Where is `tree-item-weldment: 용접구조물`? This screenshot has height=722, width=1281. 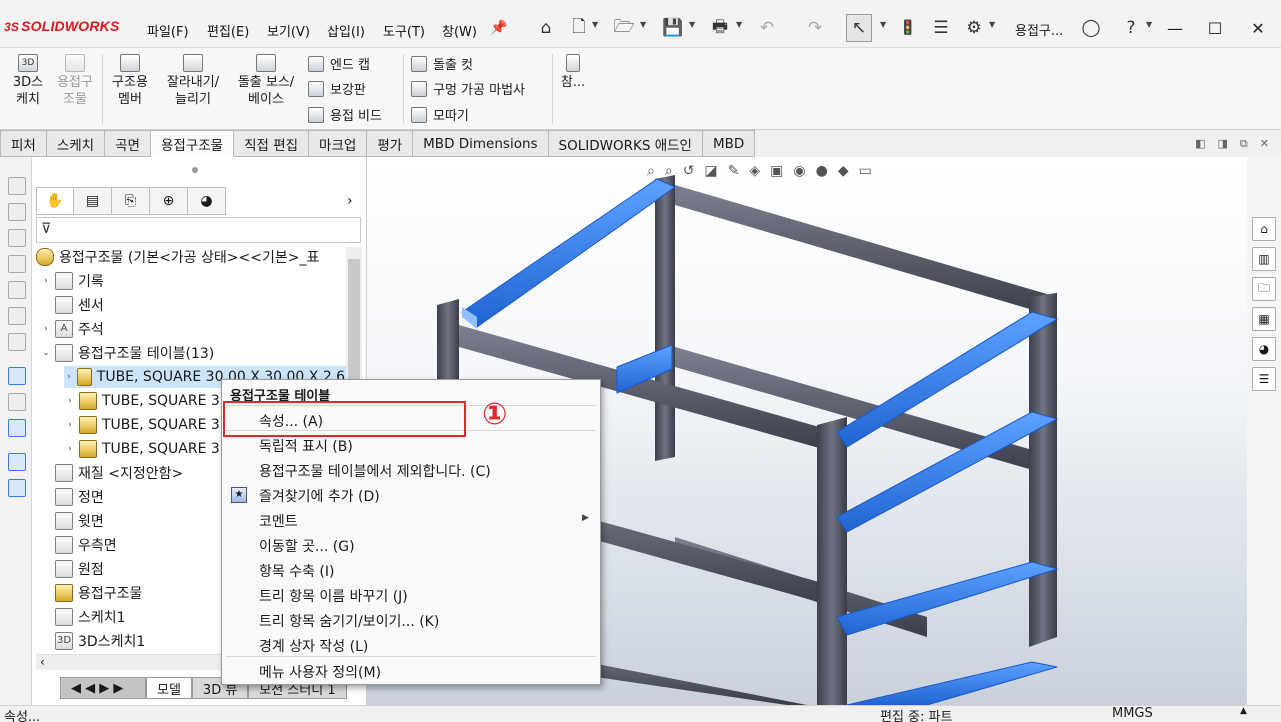
tree-item-weldment: 용접구조물 is located at coordinates (91, 593).